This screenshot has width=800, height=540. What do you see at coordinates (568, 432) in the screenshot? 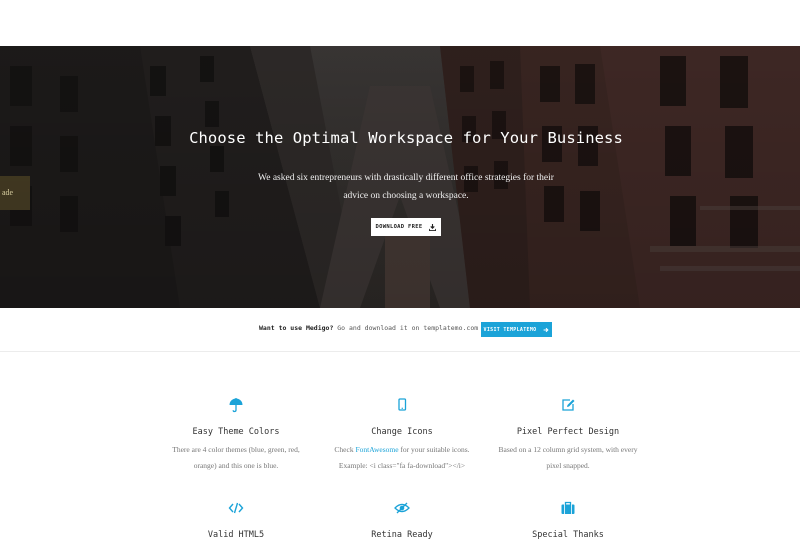
I see `feature-title: Pixel Perfect Design` at bounding box center [568, 432].